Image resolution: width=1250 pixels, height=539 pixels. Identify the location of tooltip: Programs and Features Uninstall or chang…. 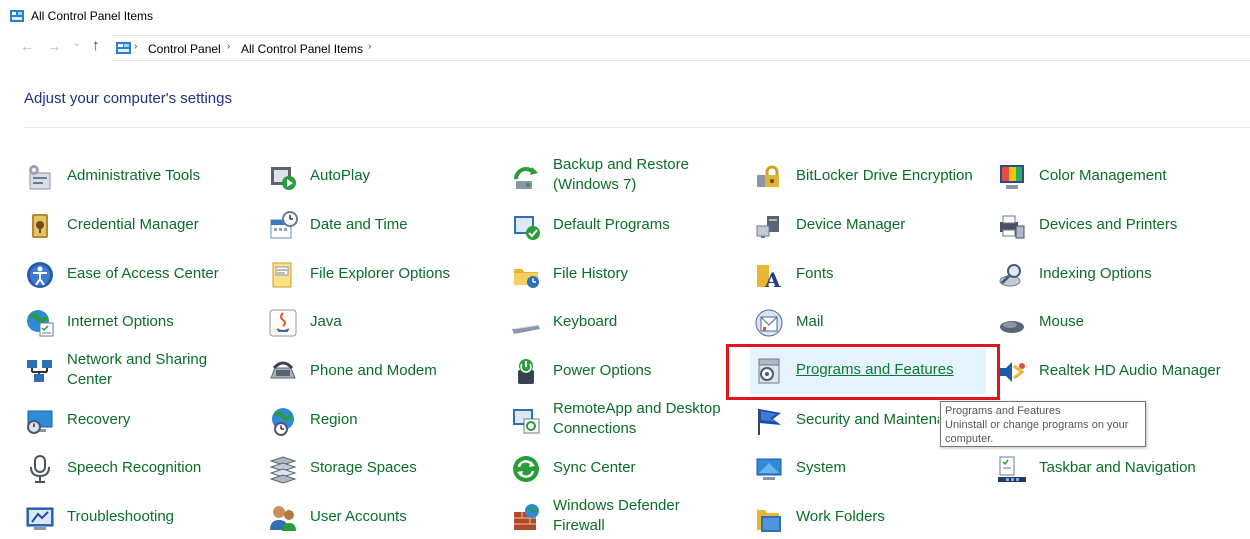
(1043, 424).